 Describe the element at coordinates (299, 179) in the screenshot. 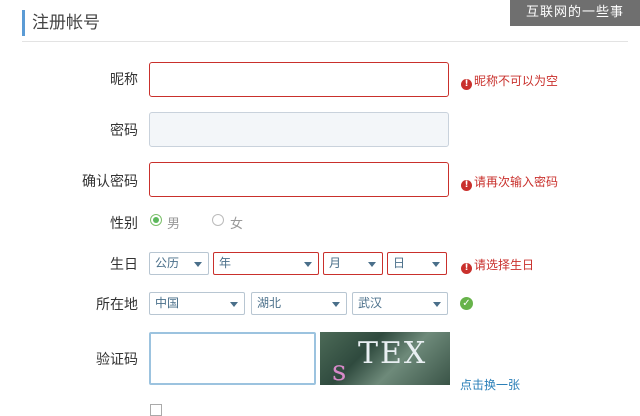

I see `confirm-password-input` at that location.